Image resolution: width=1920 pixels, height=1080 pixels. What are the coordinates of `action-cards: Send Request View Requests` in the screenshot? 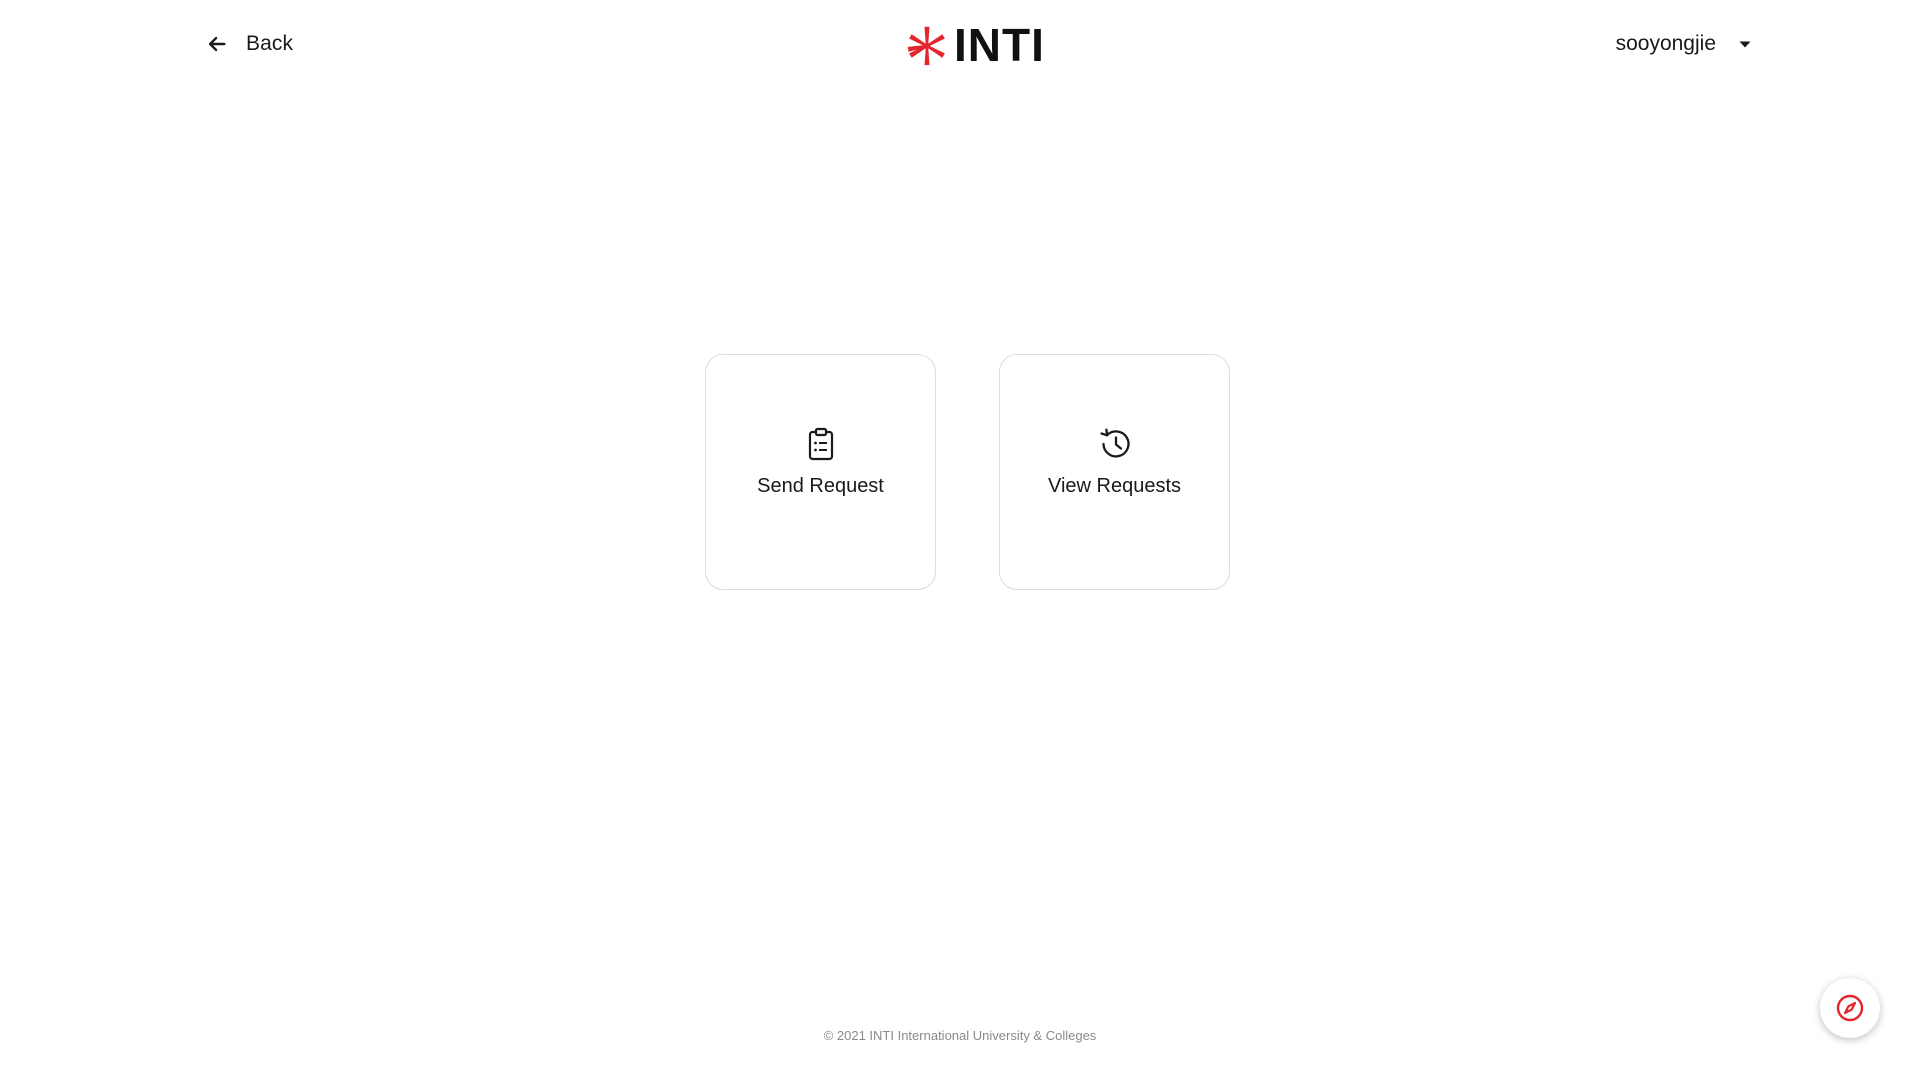 It's located at (967, 472).